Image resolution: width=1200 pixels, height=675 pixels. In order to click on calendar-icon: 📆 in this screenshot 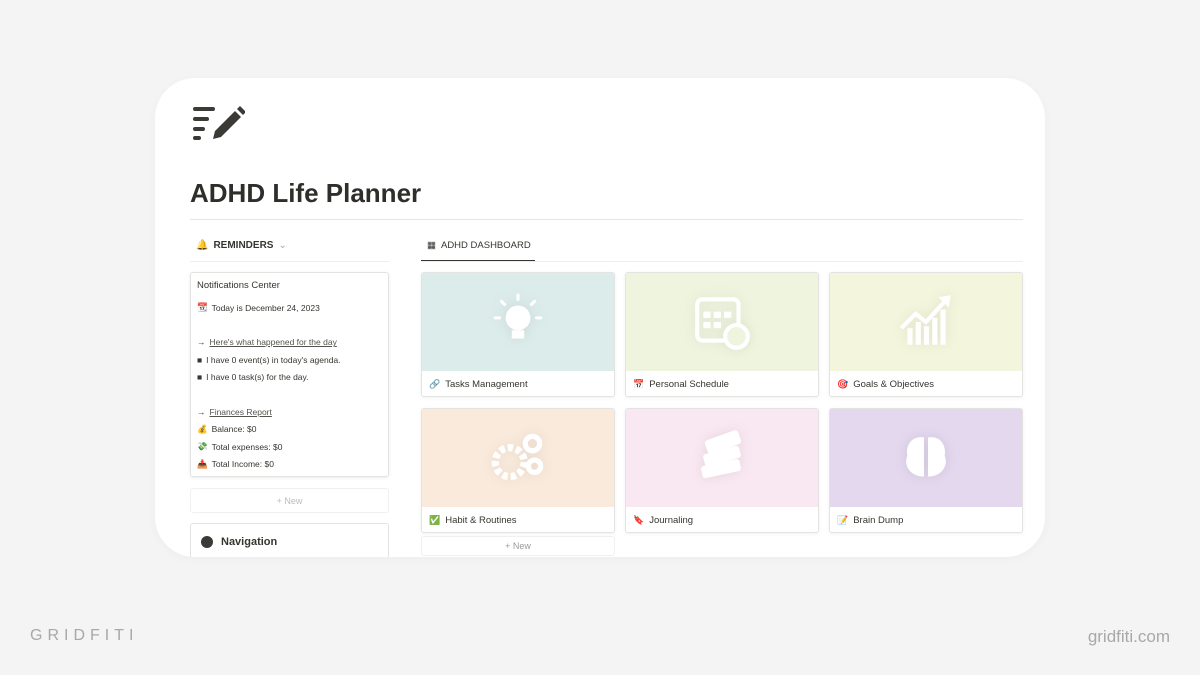, I will do `click(202, 307)`.